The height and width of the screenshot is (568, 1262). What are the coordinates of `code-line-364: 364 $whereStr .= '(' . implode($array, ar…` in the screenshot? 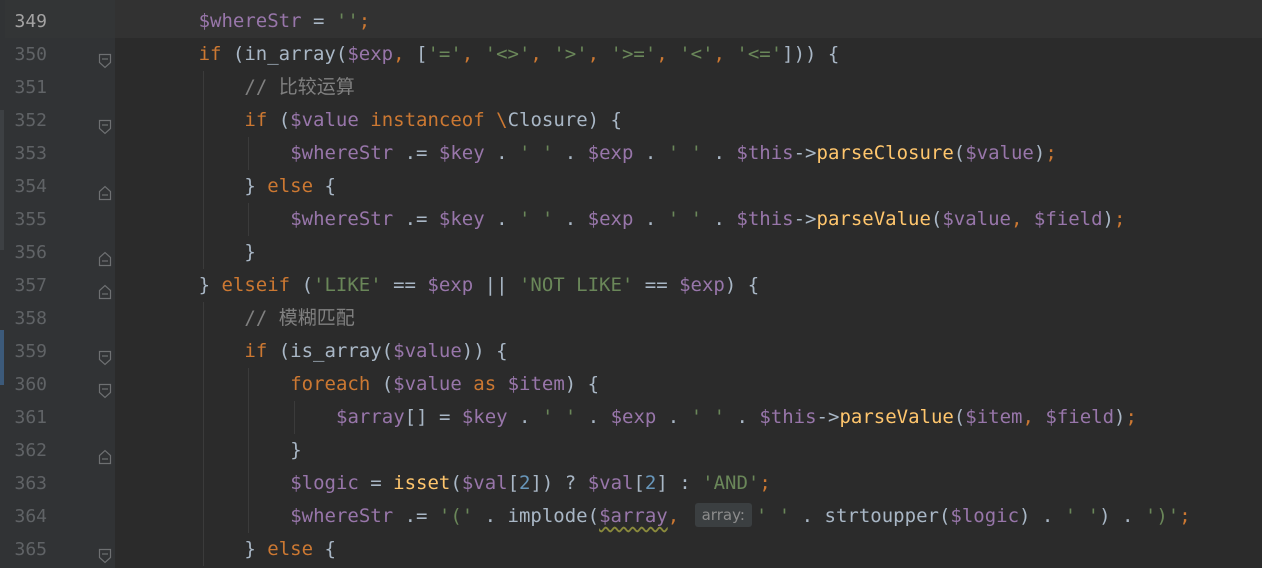 It's located at (631, 516).